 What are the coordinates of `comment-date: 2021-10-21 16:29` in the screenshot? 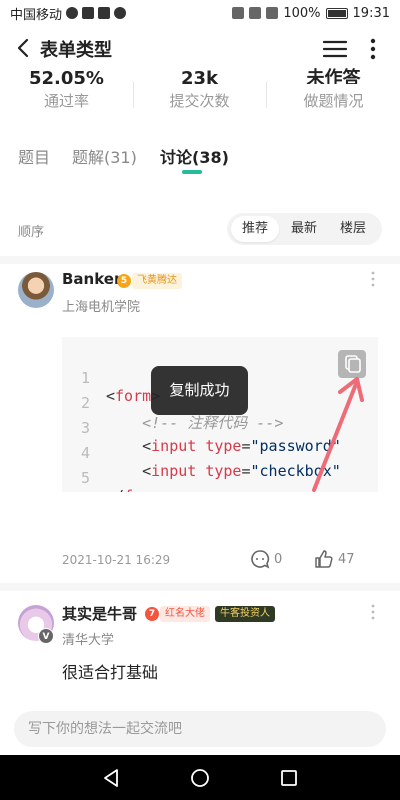 It's located at (116, 560).